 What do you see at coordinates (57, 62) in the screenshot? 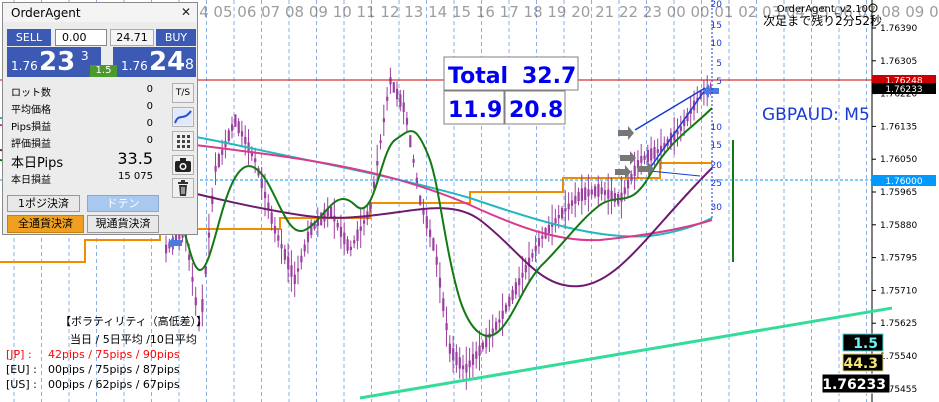
I see `bid-big: 23` at bounding box center [57, 62].